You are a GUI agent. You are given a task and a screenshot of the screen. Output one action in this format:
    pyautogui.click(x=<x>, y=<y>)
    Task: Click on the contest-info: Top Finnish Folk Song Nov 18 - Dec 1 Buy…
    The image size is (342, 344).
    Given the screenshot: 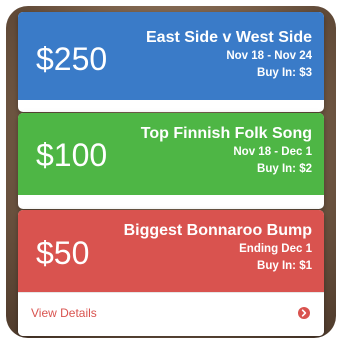 What is the action you would take?
    pyautogui.click(x=226, y=151)
    